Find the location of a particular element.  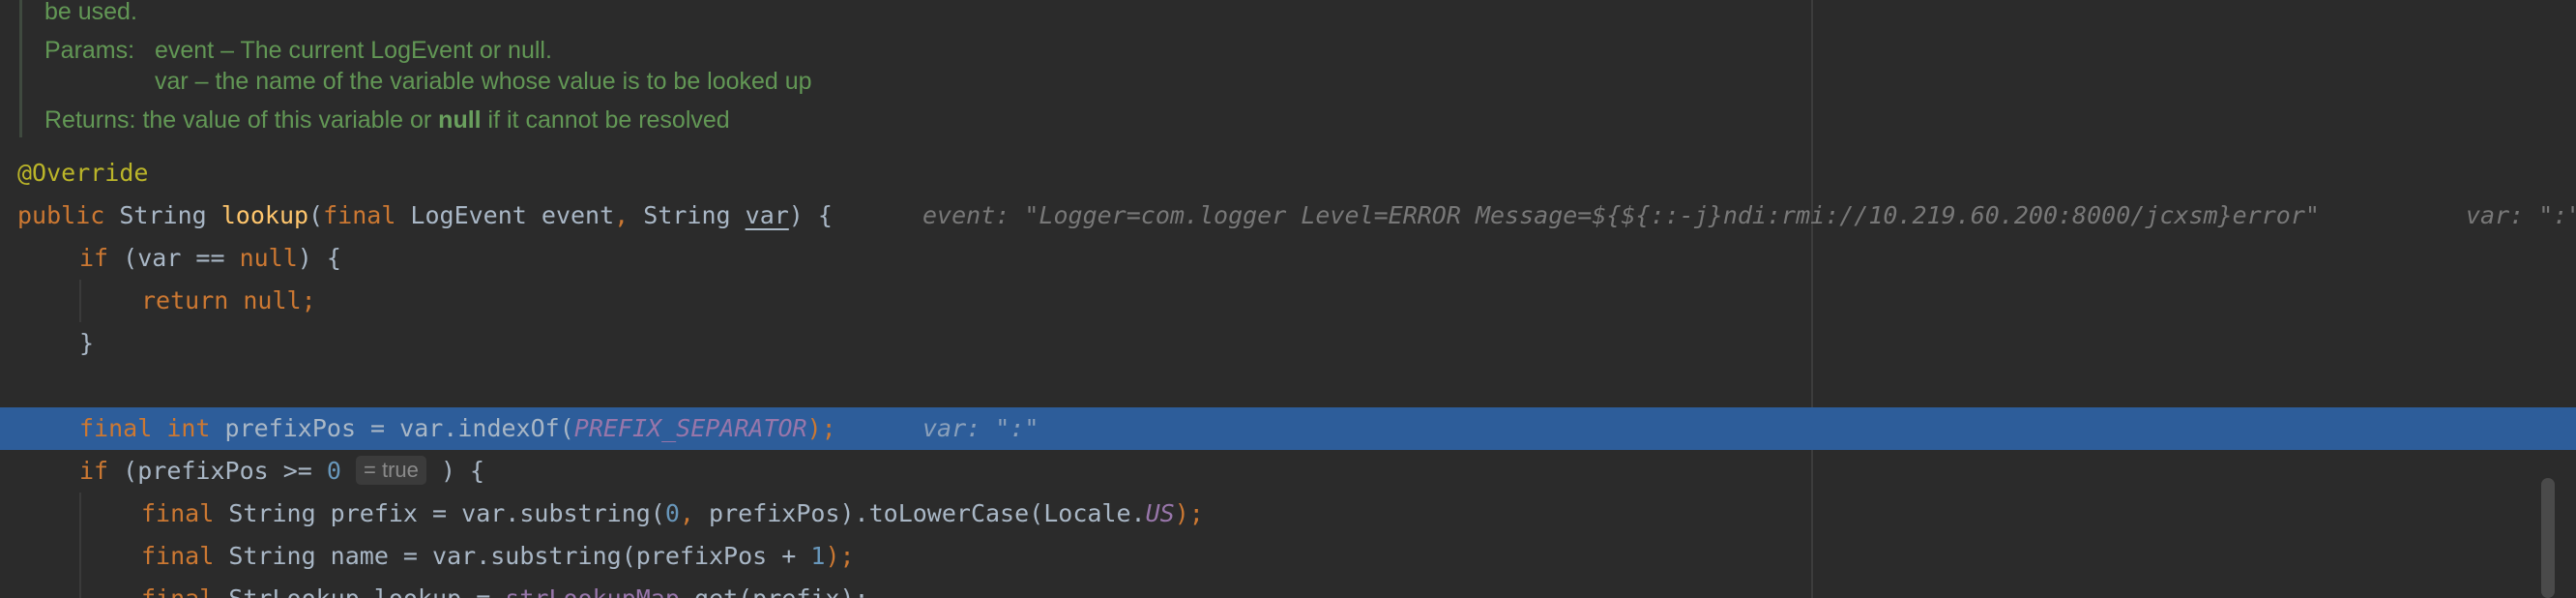

prefix-separator-constant: PREFIX_SEPARATOR is located at coordinates (690, 428).